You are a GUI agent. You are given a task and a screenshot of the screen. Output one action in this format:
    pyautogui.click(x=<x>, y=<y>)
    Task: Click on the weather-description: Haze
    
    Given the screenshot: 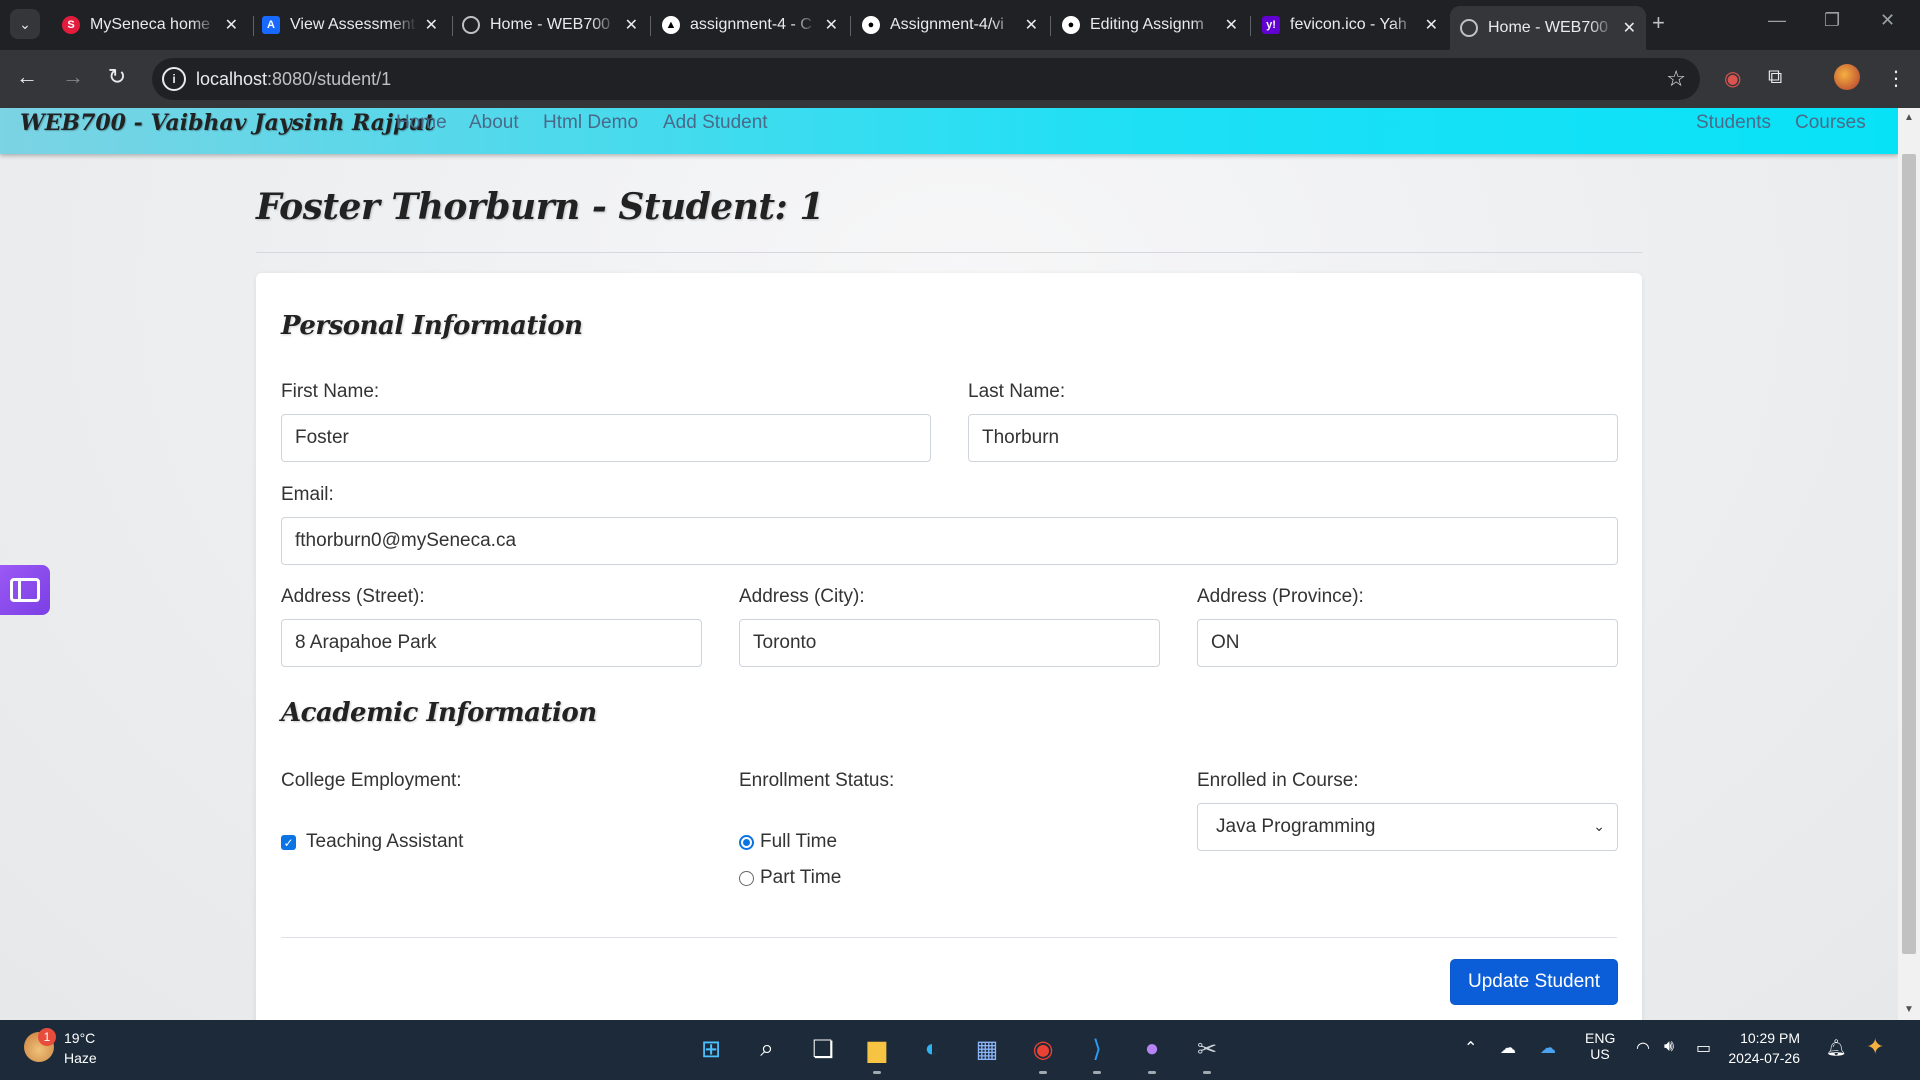 What is the action you would take?
    pyautogui.click(x=80, y=1058)
    